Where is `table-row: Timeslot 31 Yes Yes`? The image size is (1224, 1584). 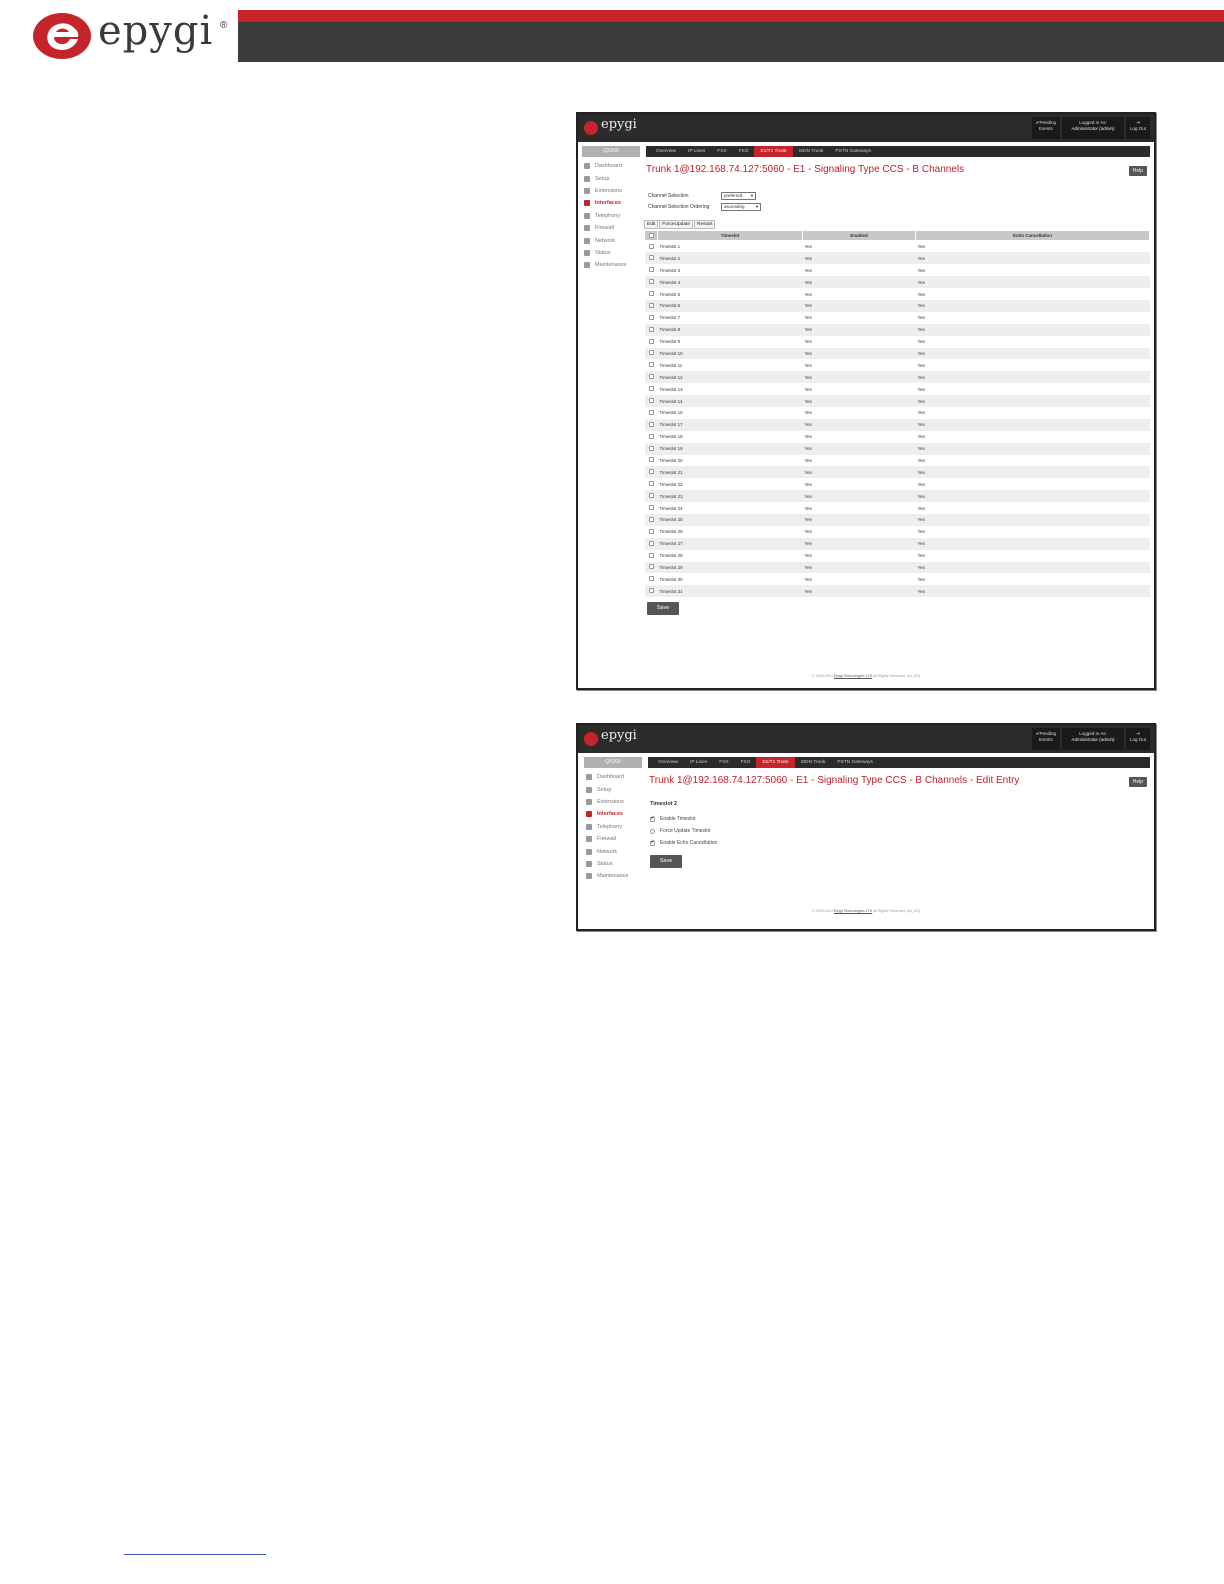
table-row: Timeslot 31 Yes Yes is located at coordinates (897, 591).